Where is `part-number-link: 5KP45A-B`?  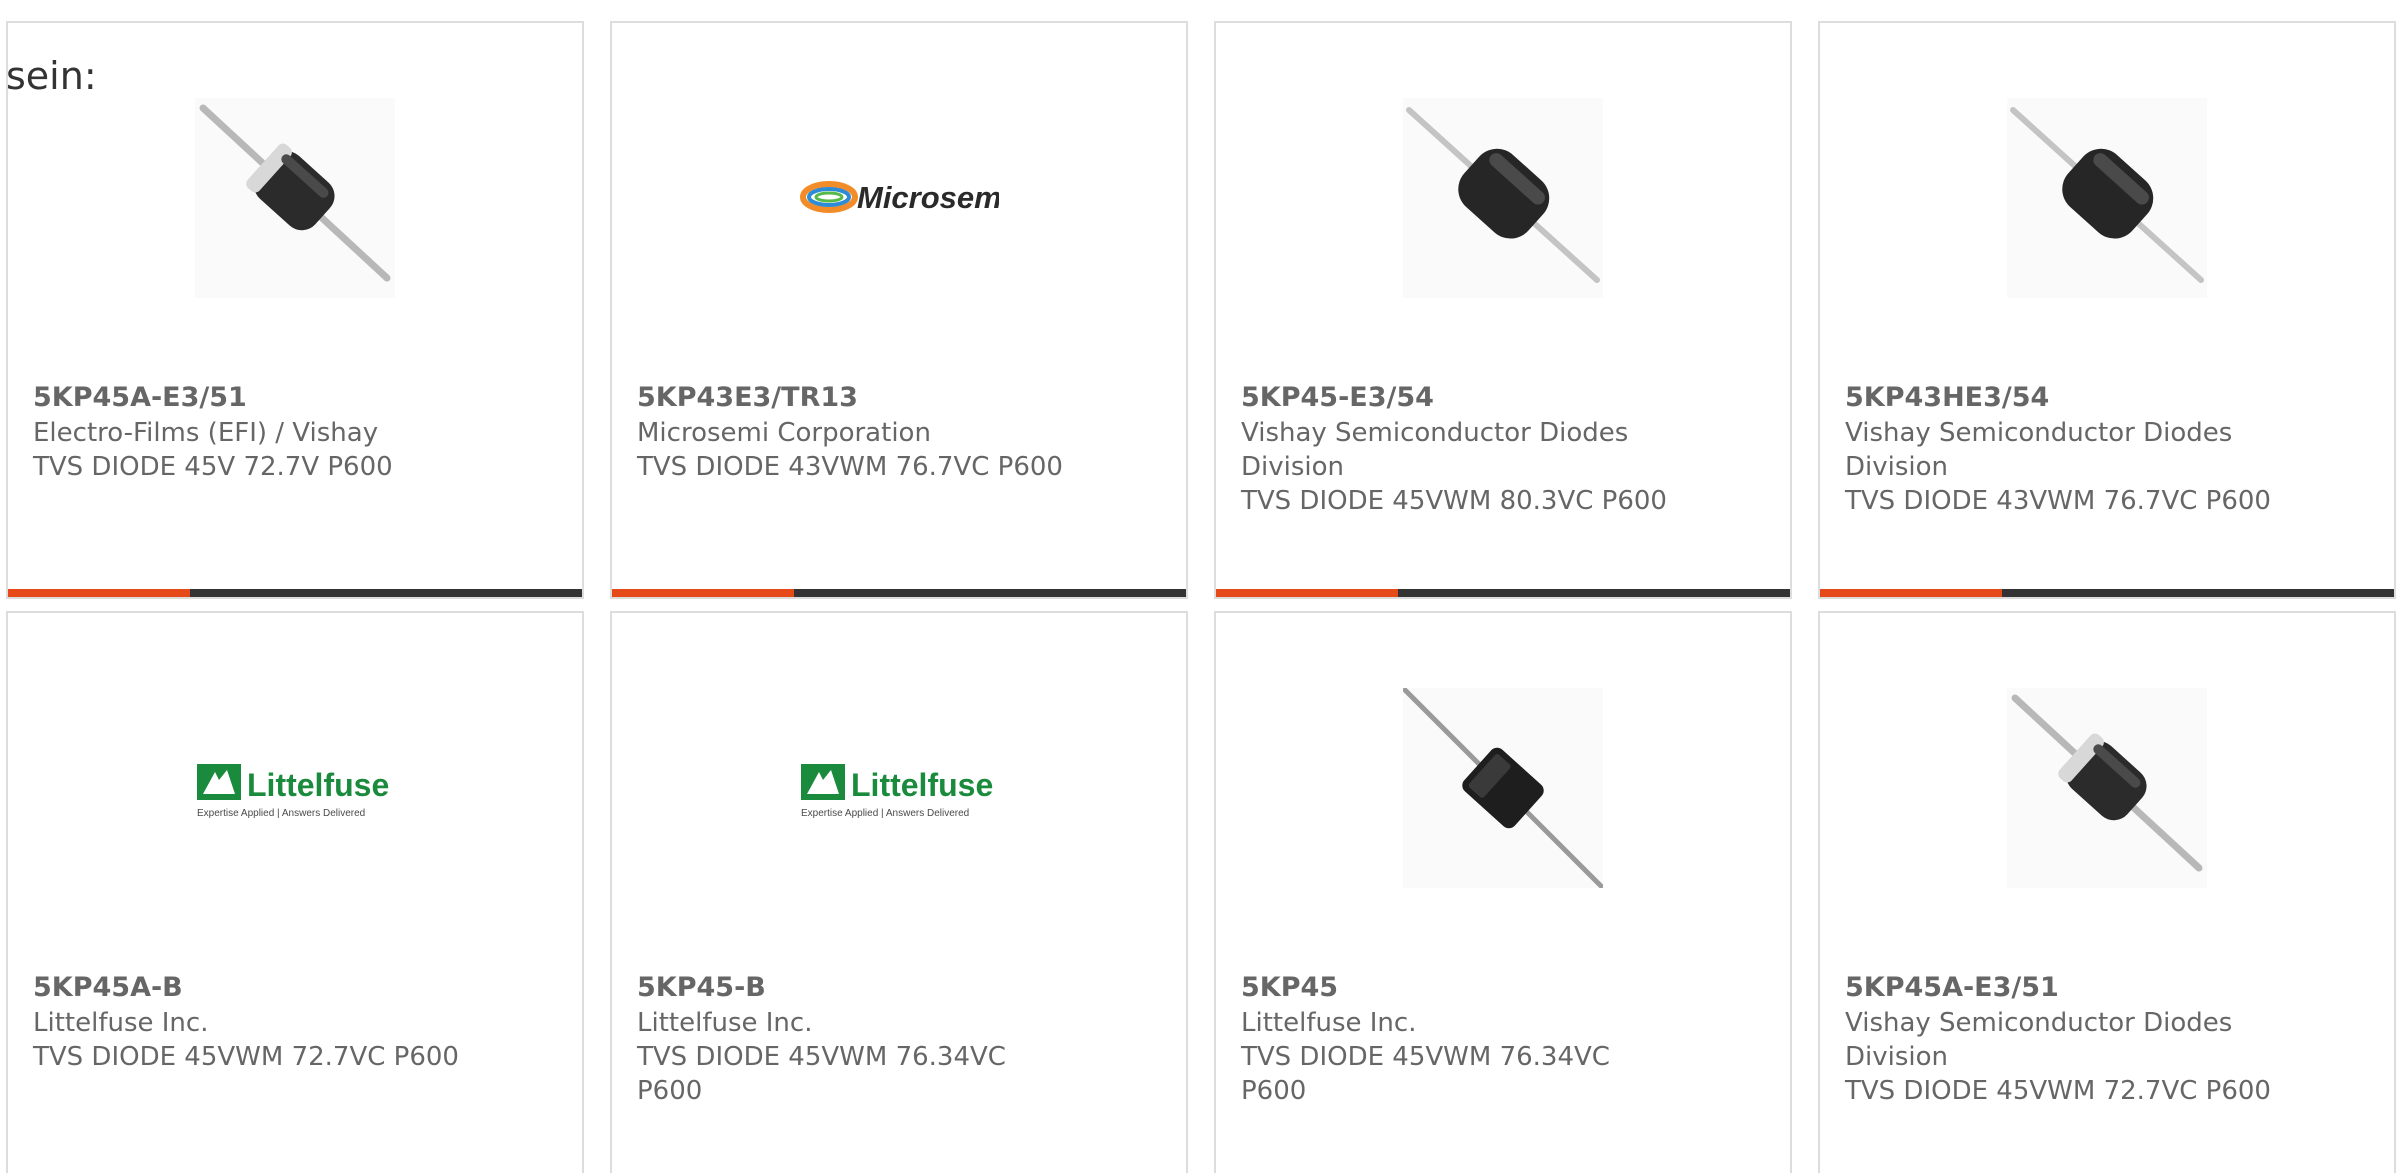
part-number-link: 5KP45A-B is located at coordinates (108, 988).